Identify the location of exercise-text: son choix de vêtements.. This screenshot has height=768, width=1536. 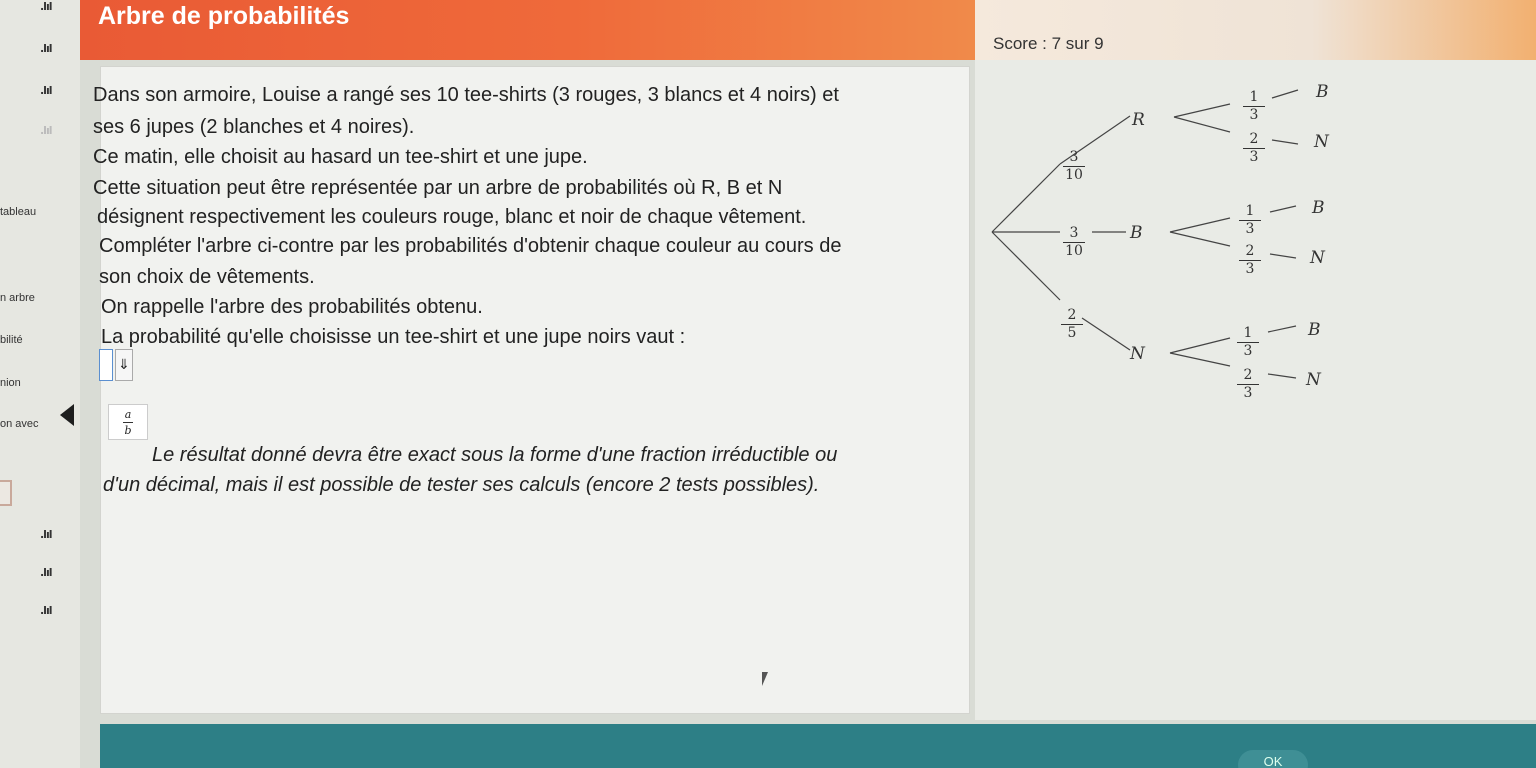
(207, 277).